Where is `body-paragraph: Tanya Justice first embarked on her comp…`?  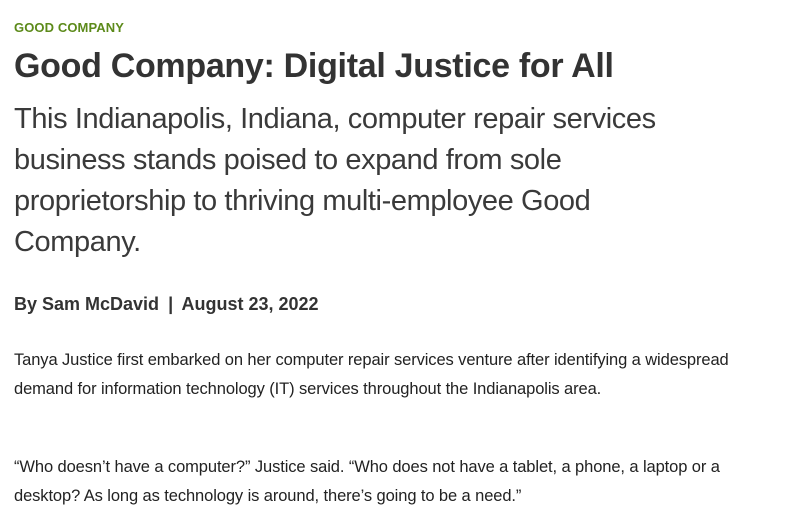
body-paragraph: Tanya Justice first embarked on her comp… is located at coordinates (371, 374).